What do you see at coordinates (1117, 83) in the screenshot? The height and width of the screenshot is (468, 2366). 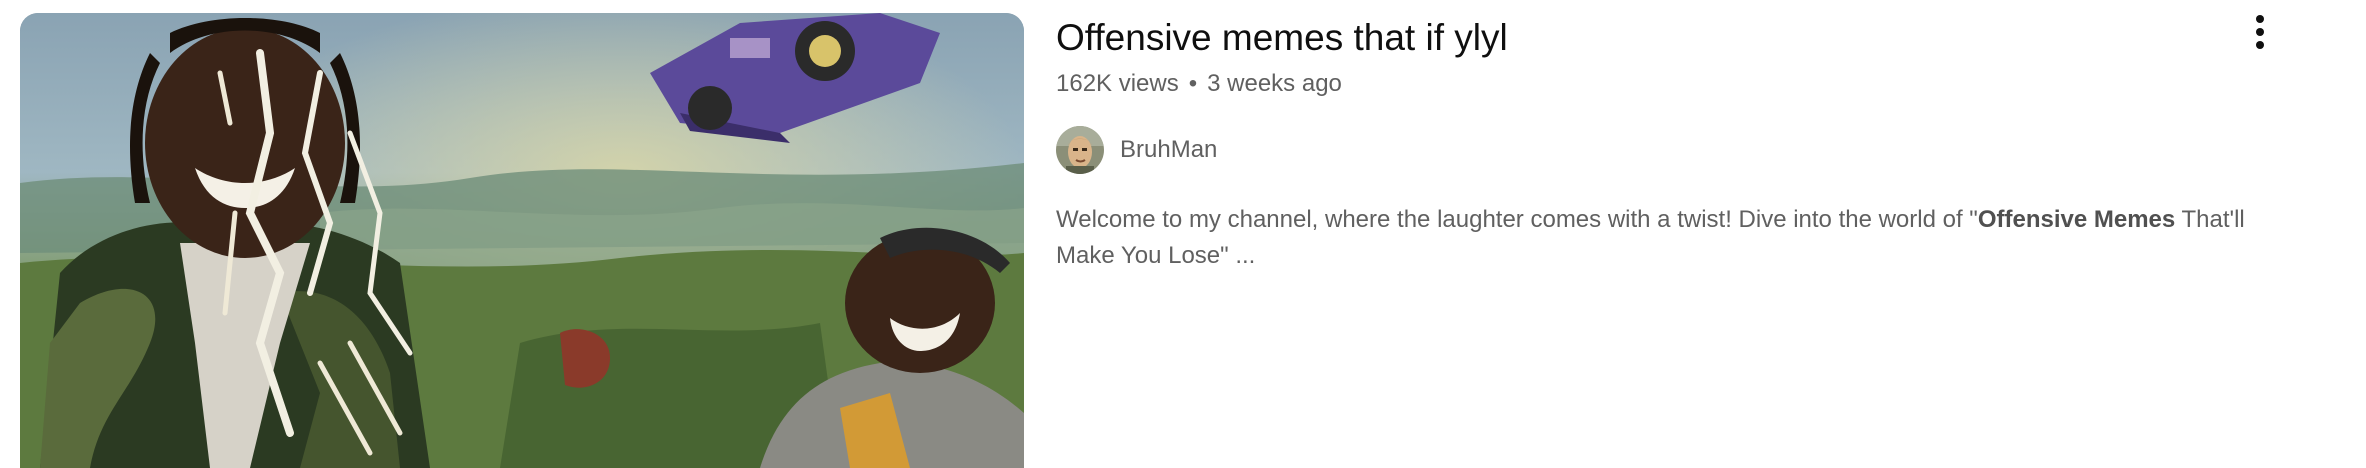 I see `view-count: 162K views` at bounding box center [1117, 83].